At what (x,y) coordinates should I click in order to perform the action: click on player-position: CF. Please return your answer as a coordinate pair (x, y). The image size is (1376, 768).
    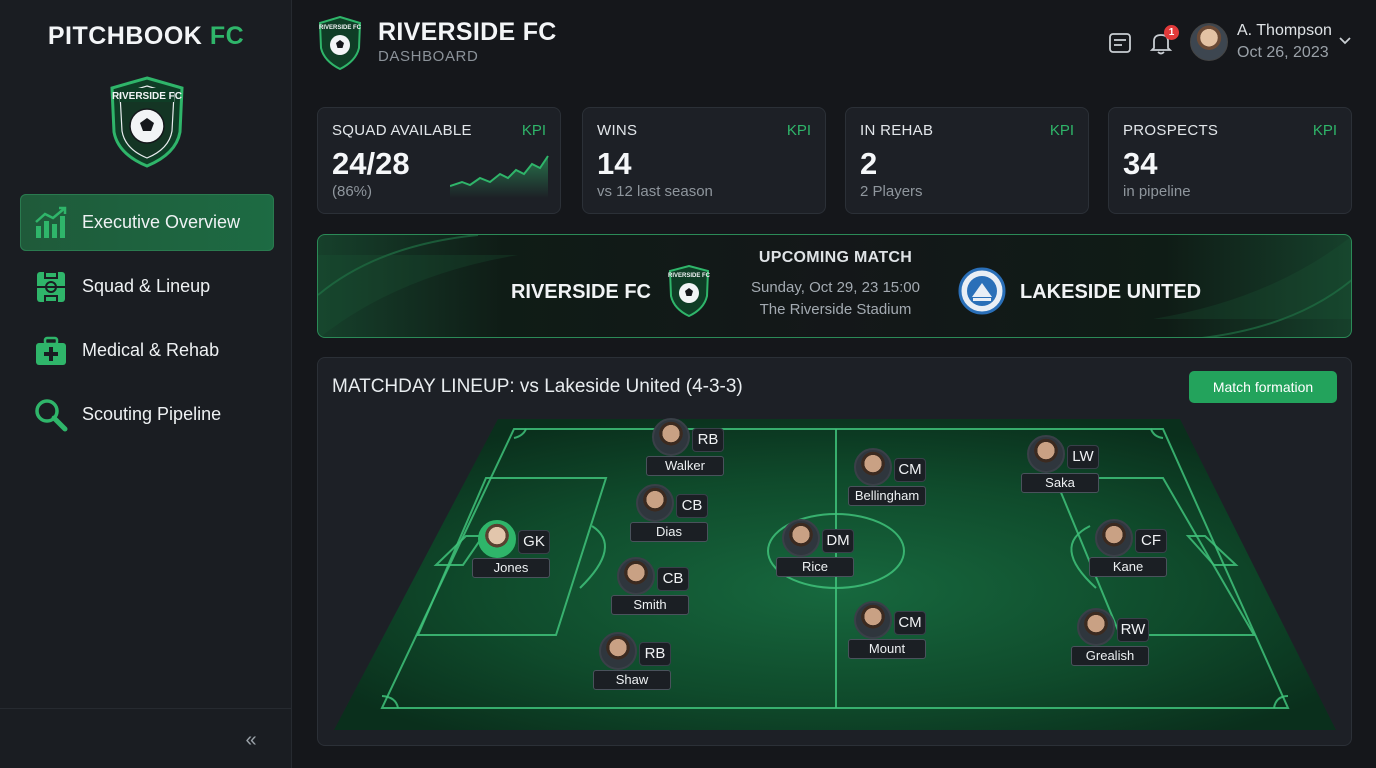
    Looking at the image, I should click on (1151, 541).